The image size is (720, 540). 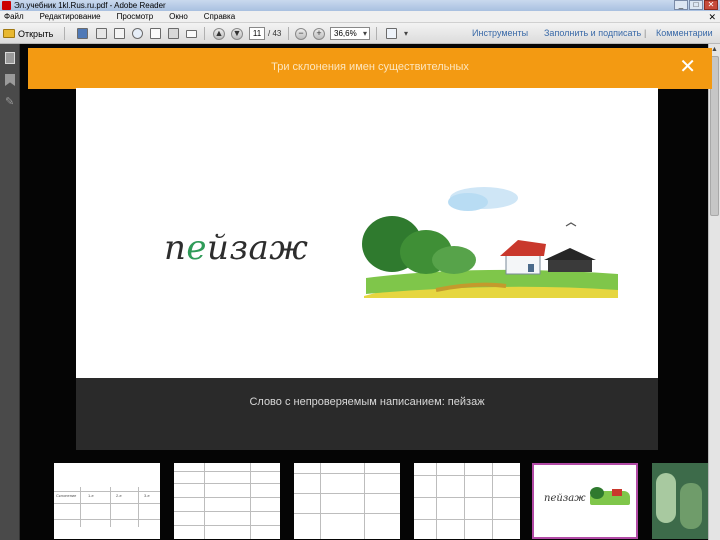 What do you see at coordinates (36, 33) in the screenshot?
I see `open-button-label: Открыть` at bounding box center [36, 33].